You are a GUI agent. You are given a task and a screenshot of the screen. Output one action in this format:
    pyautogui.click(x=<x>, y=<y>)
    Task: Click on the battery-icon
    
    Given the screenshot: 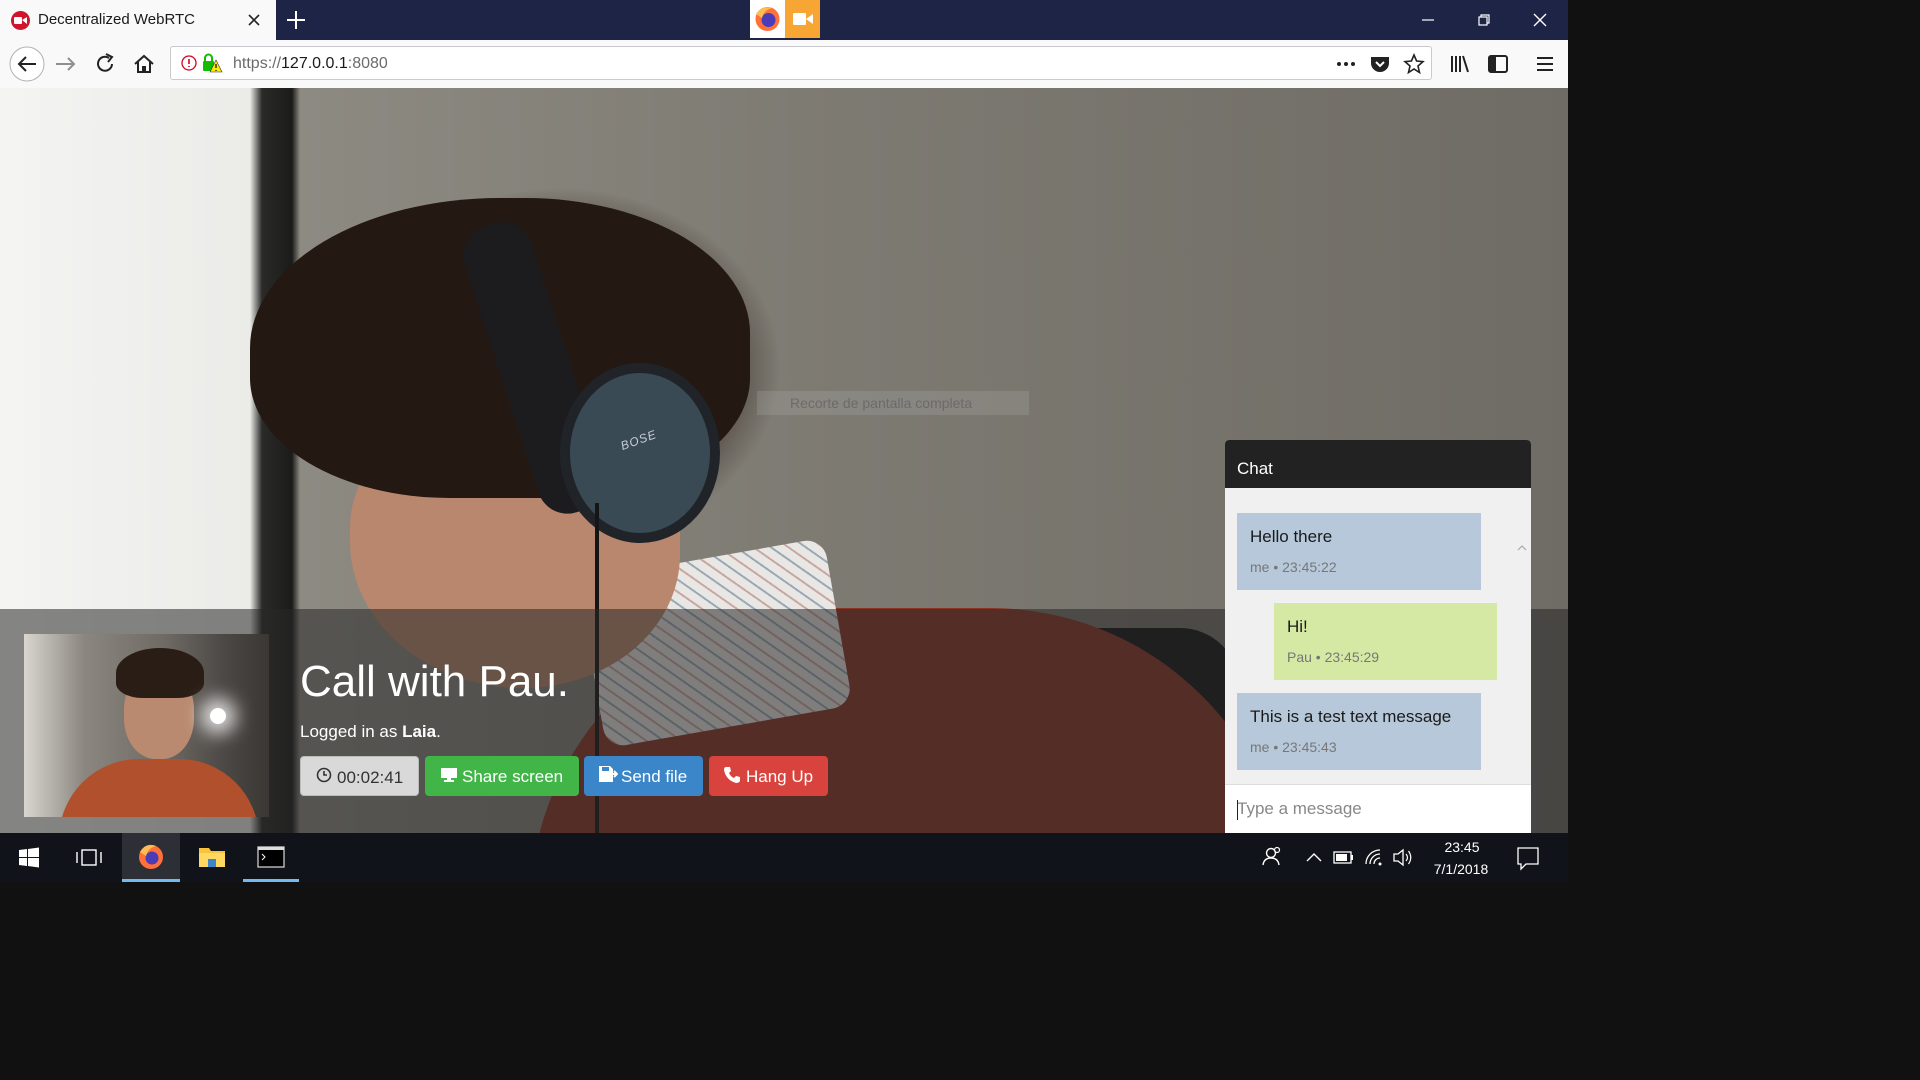 What is the action you would take?
    pyautogui.click(x=1343, y=857)
    